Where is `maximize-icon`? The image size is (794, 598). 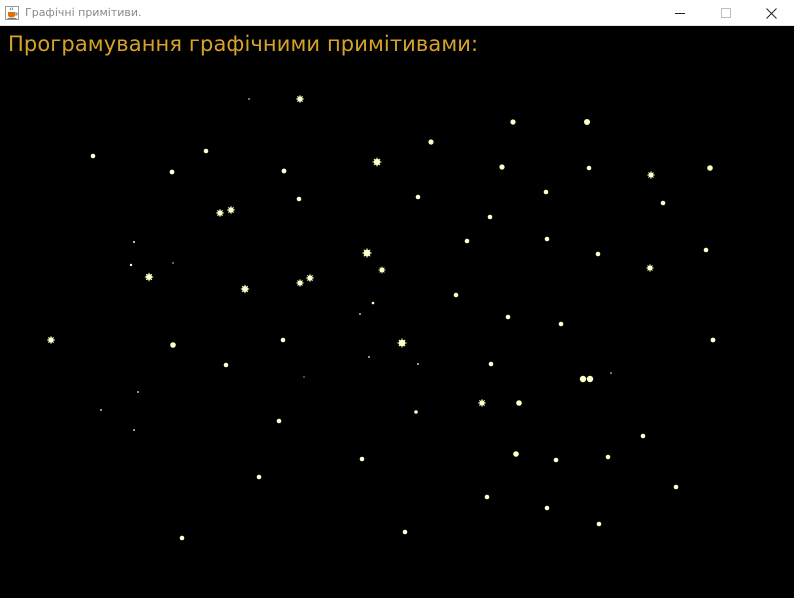 maximize-icon is located at coordinates (726, 13).